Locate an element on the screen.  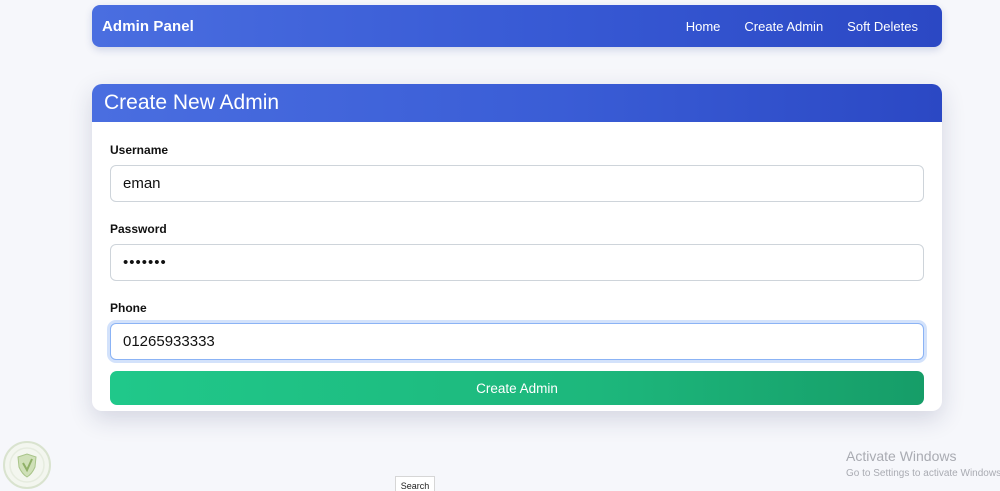
nav-link-home: Home is located at coordinates (703, 26).